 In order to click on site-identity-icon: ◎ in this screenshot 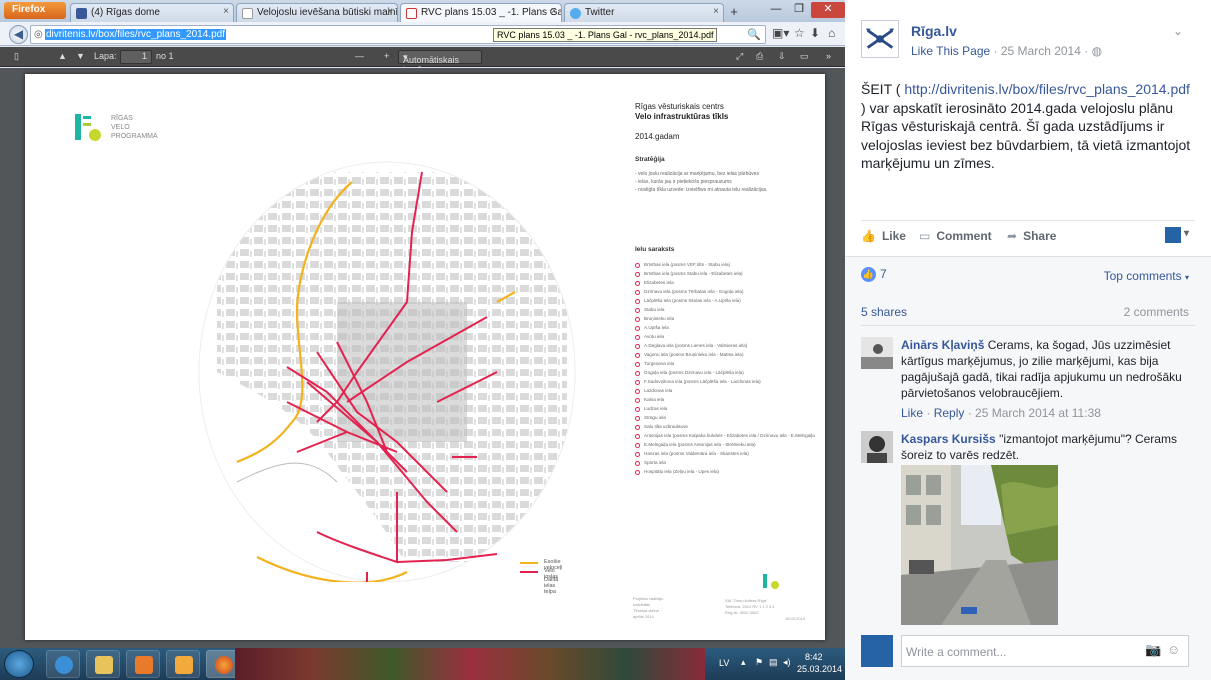, I will do `click(38, 34)`.